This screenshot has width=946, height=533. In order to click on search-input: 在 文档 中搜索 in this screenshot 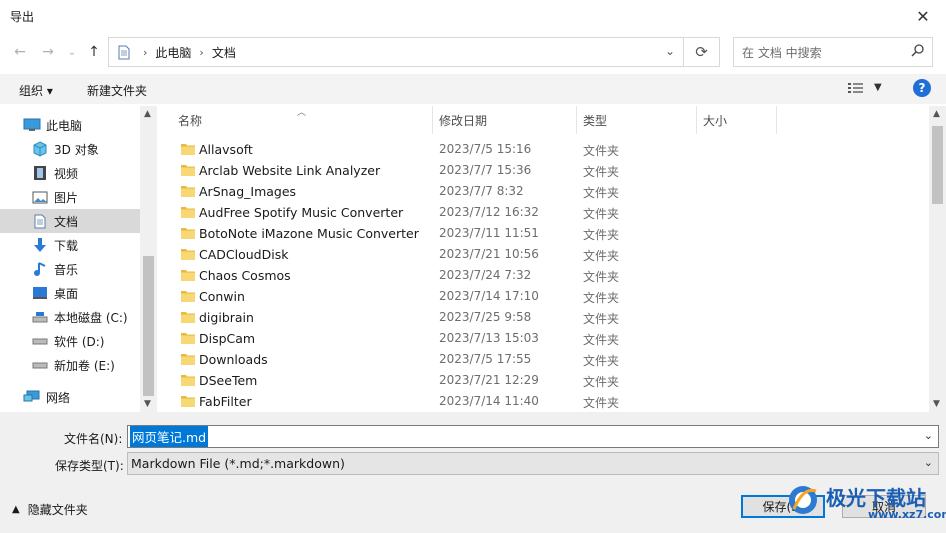, I will do `click(833, 52)`.